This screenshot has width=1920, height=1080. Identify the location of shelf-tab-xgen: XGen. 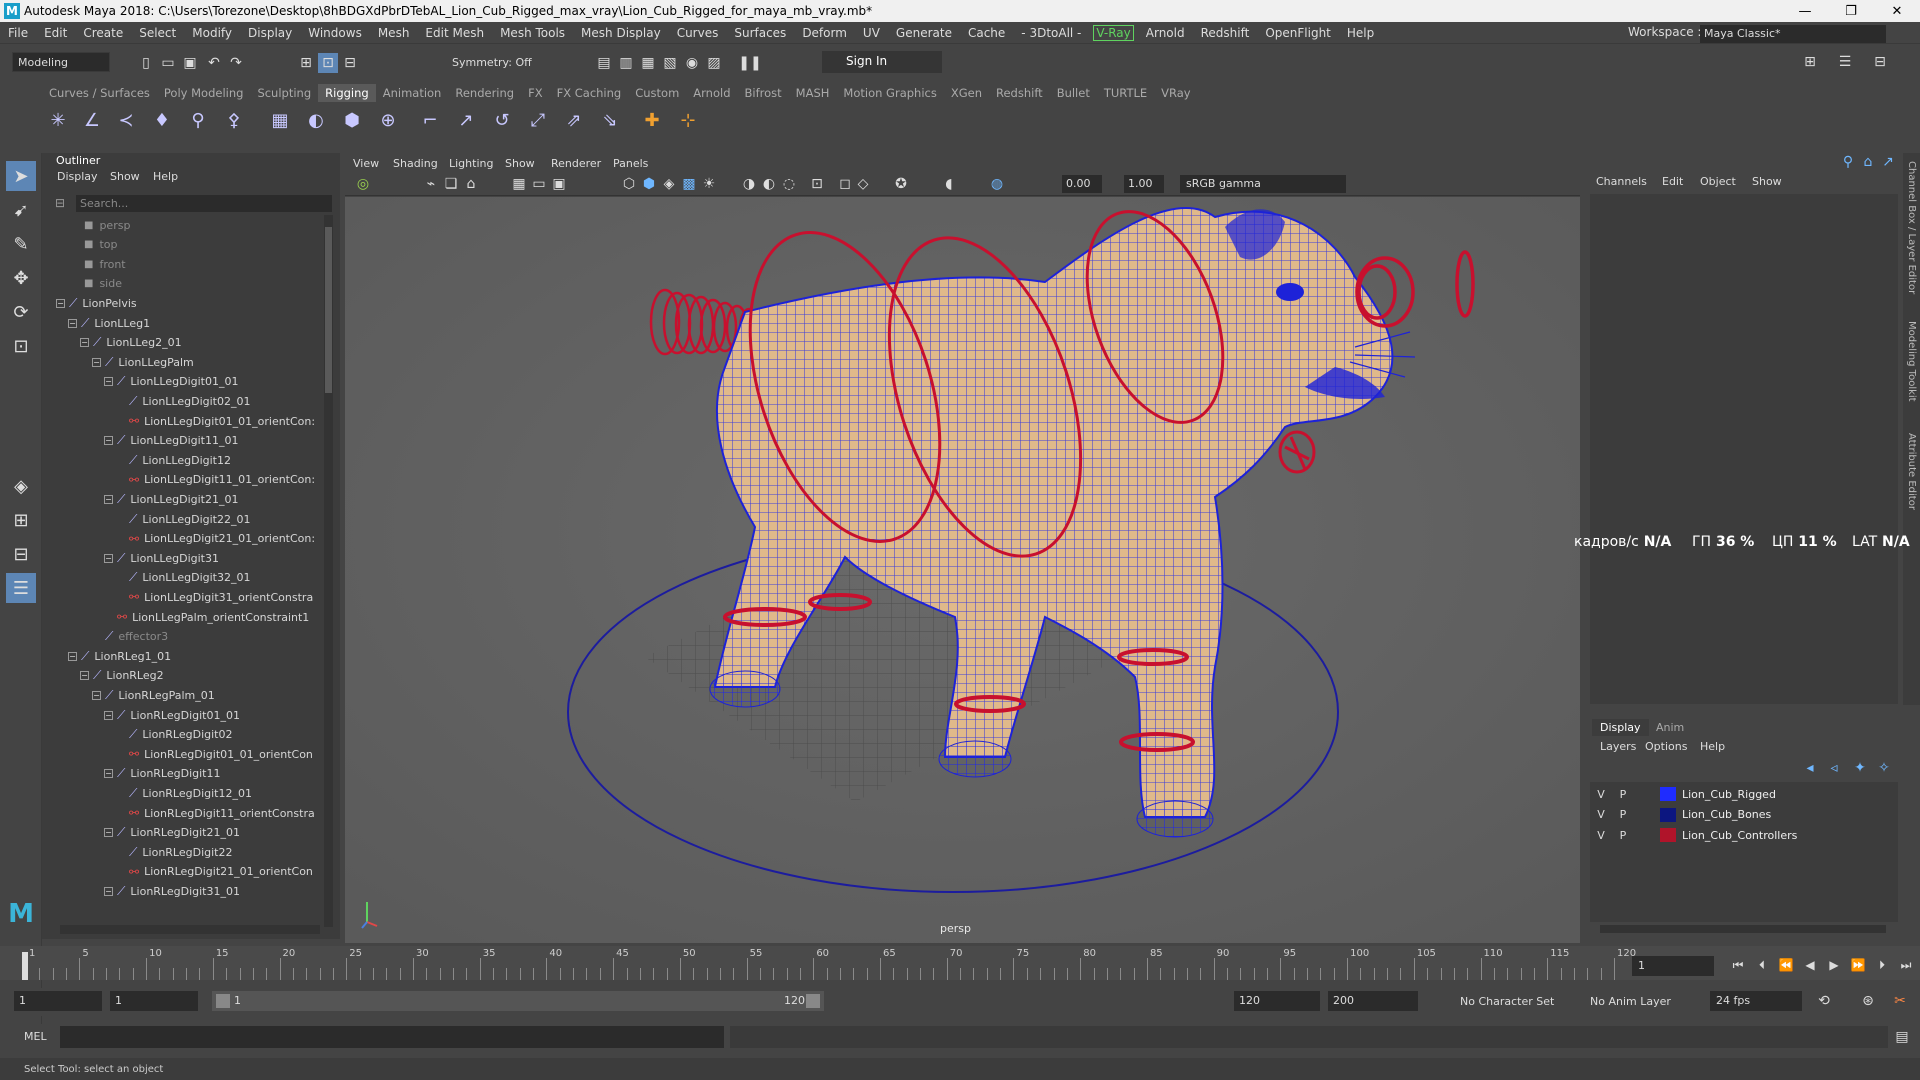
(966, 93).